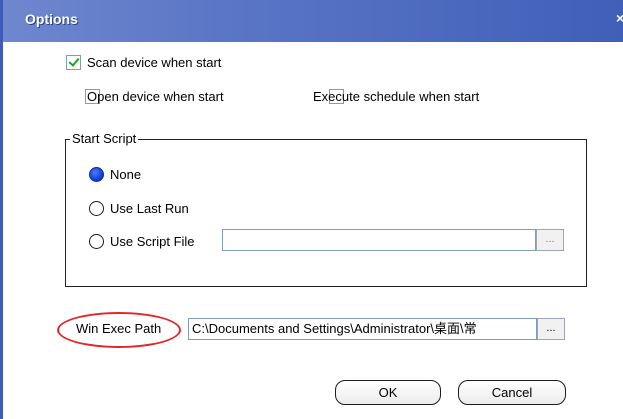 The image size is (623, 419). What do you see at coordinates (104, 138) in the screenshot?
I see `start-script-legend: Start Script` at bounding box center [104, 138].